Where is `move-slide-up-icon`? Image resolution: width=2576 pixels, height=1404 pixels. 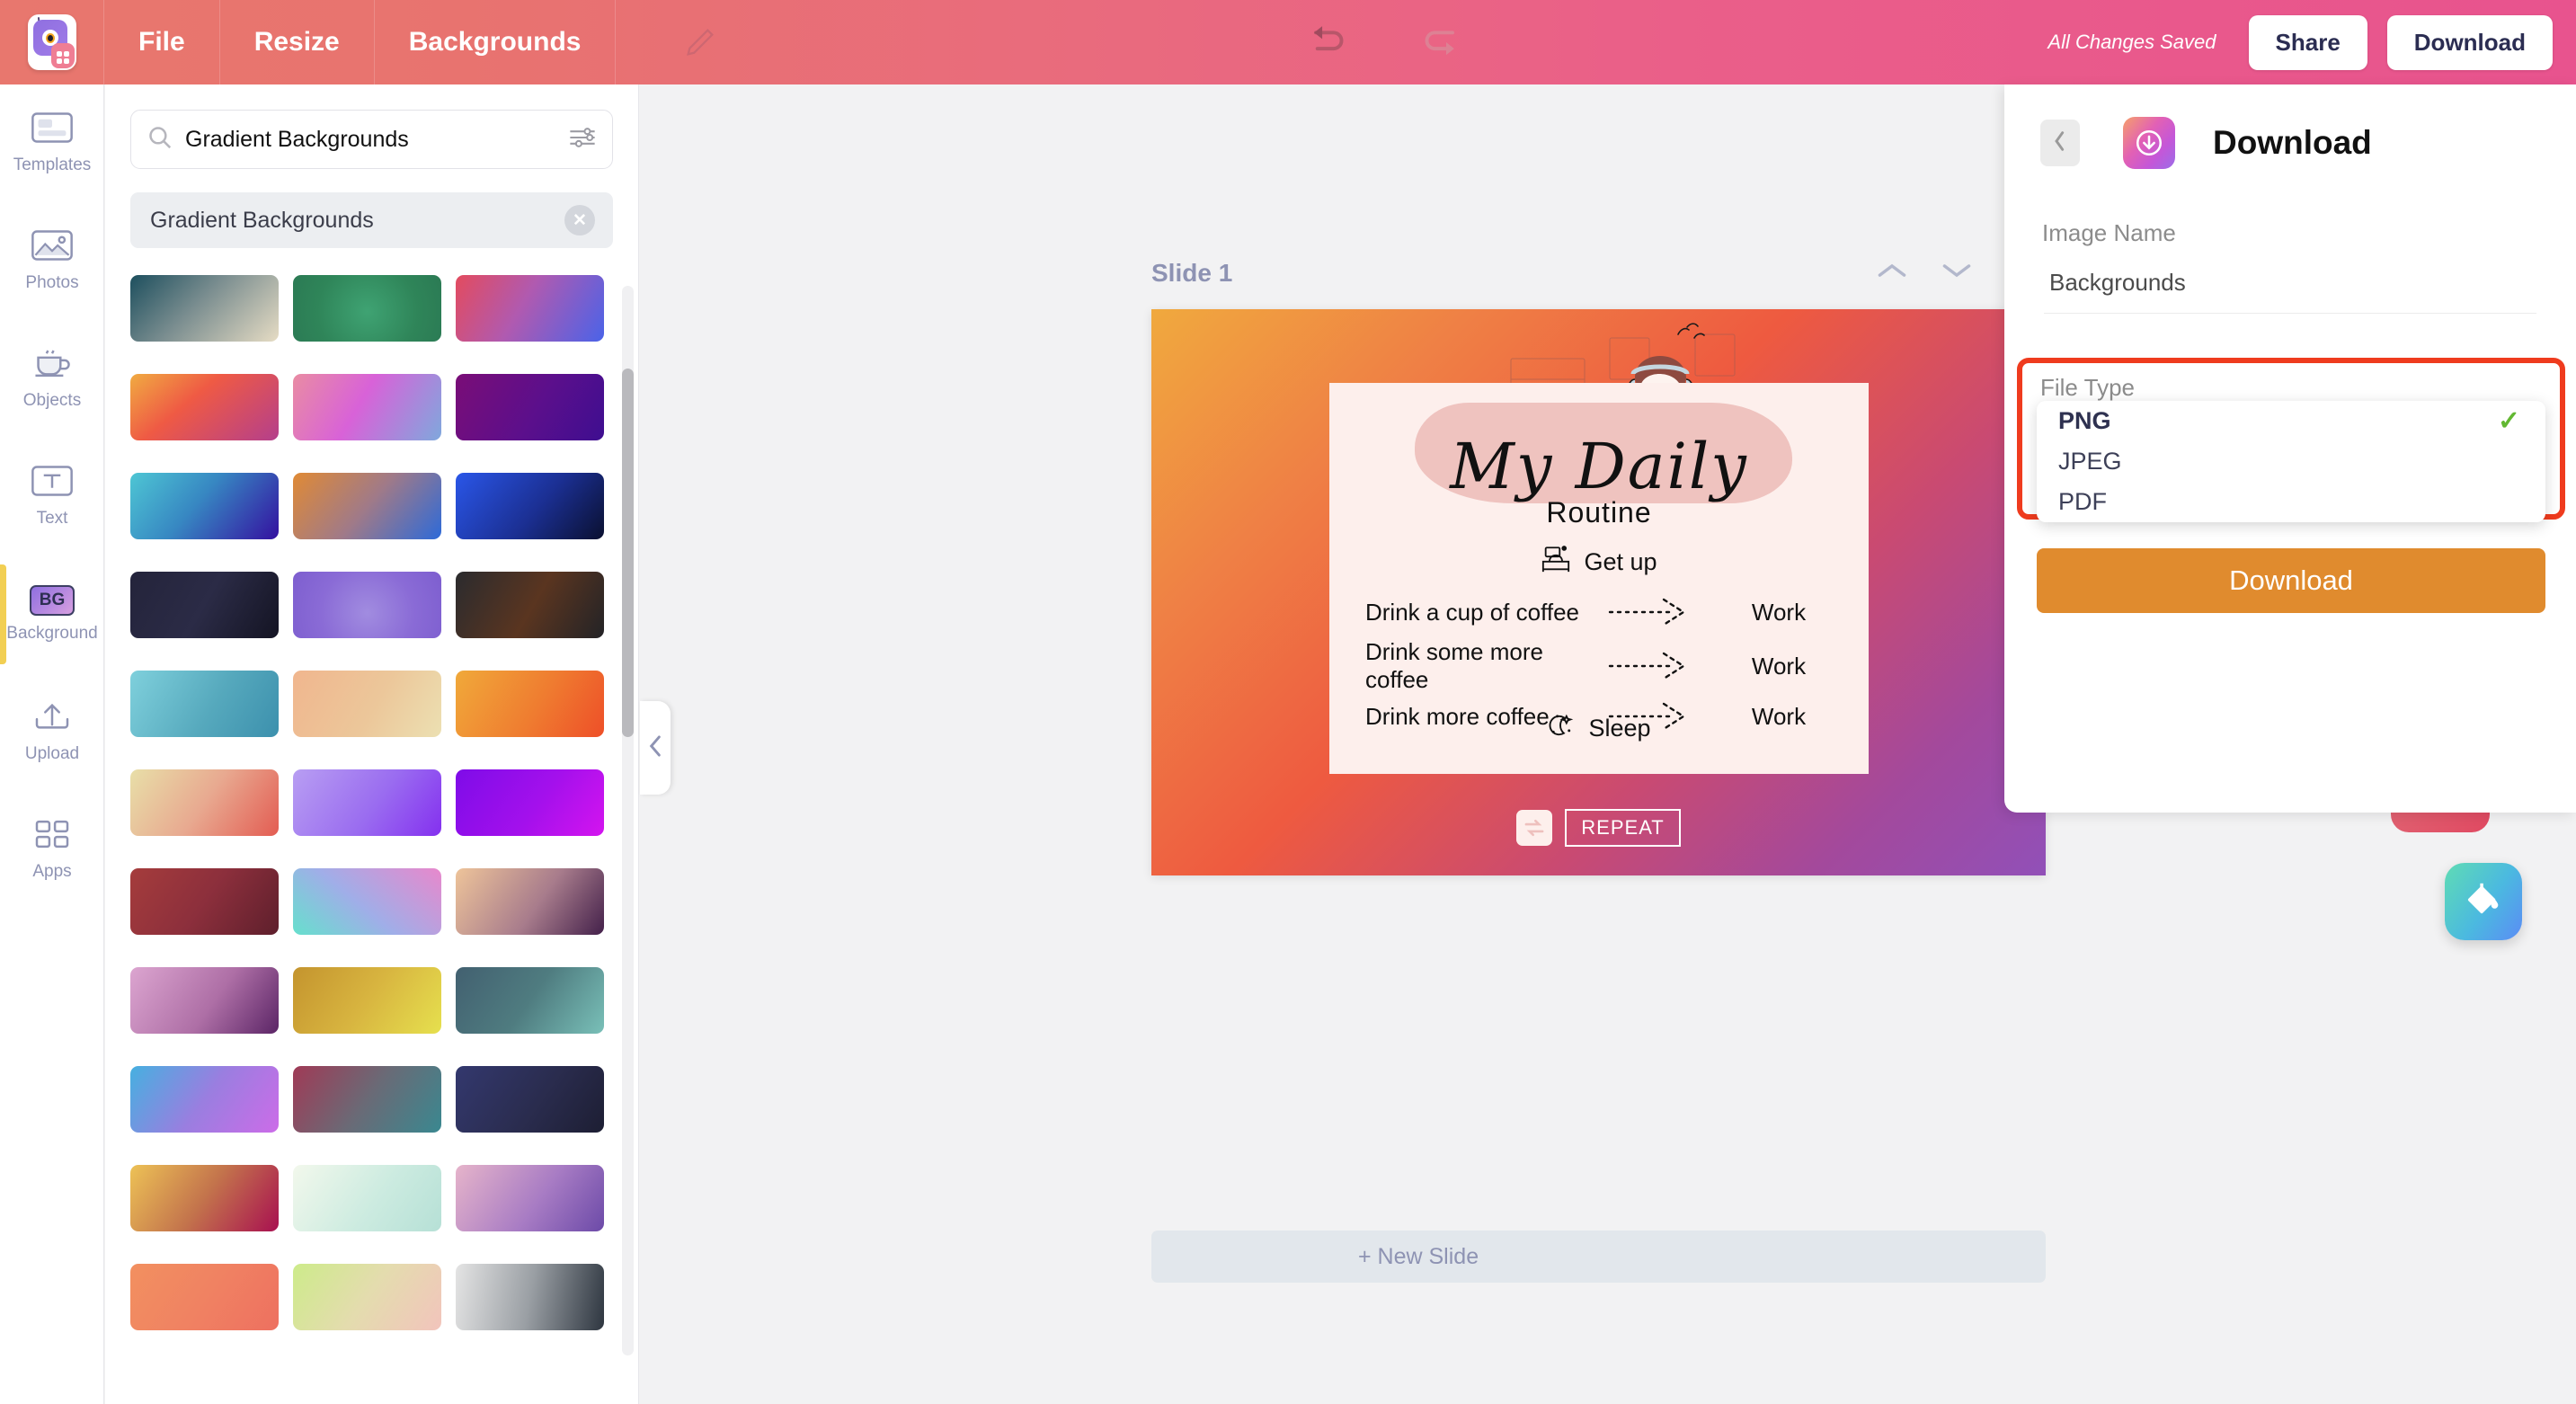 move-slide-up-icon is located at coordinates (1892, 273).